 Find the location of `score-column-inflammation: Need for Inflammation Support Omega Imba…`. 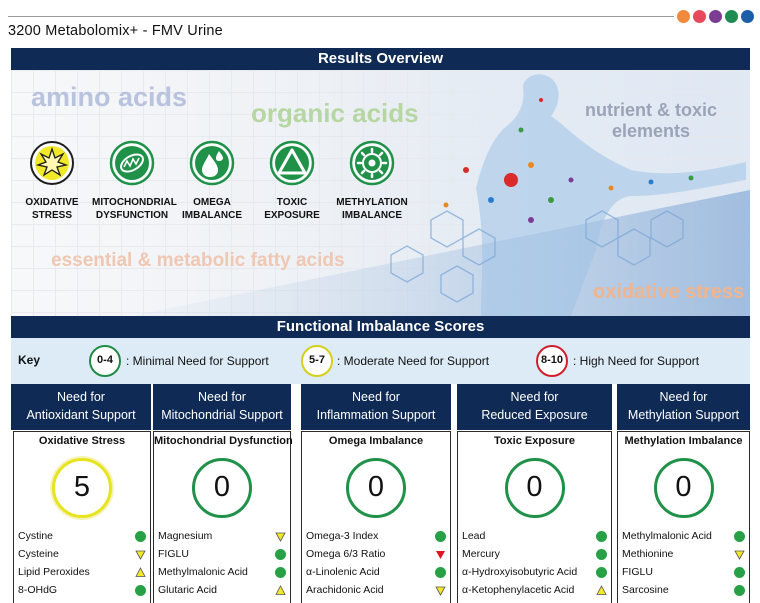

score-column-inflammation: Need for Inflammation Support Omega Imba… is located at coordinates (375, 493).